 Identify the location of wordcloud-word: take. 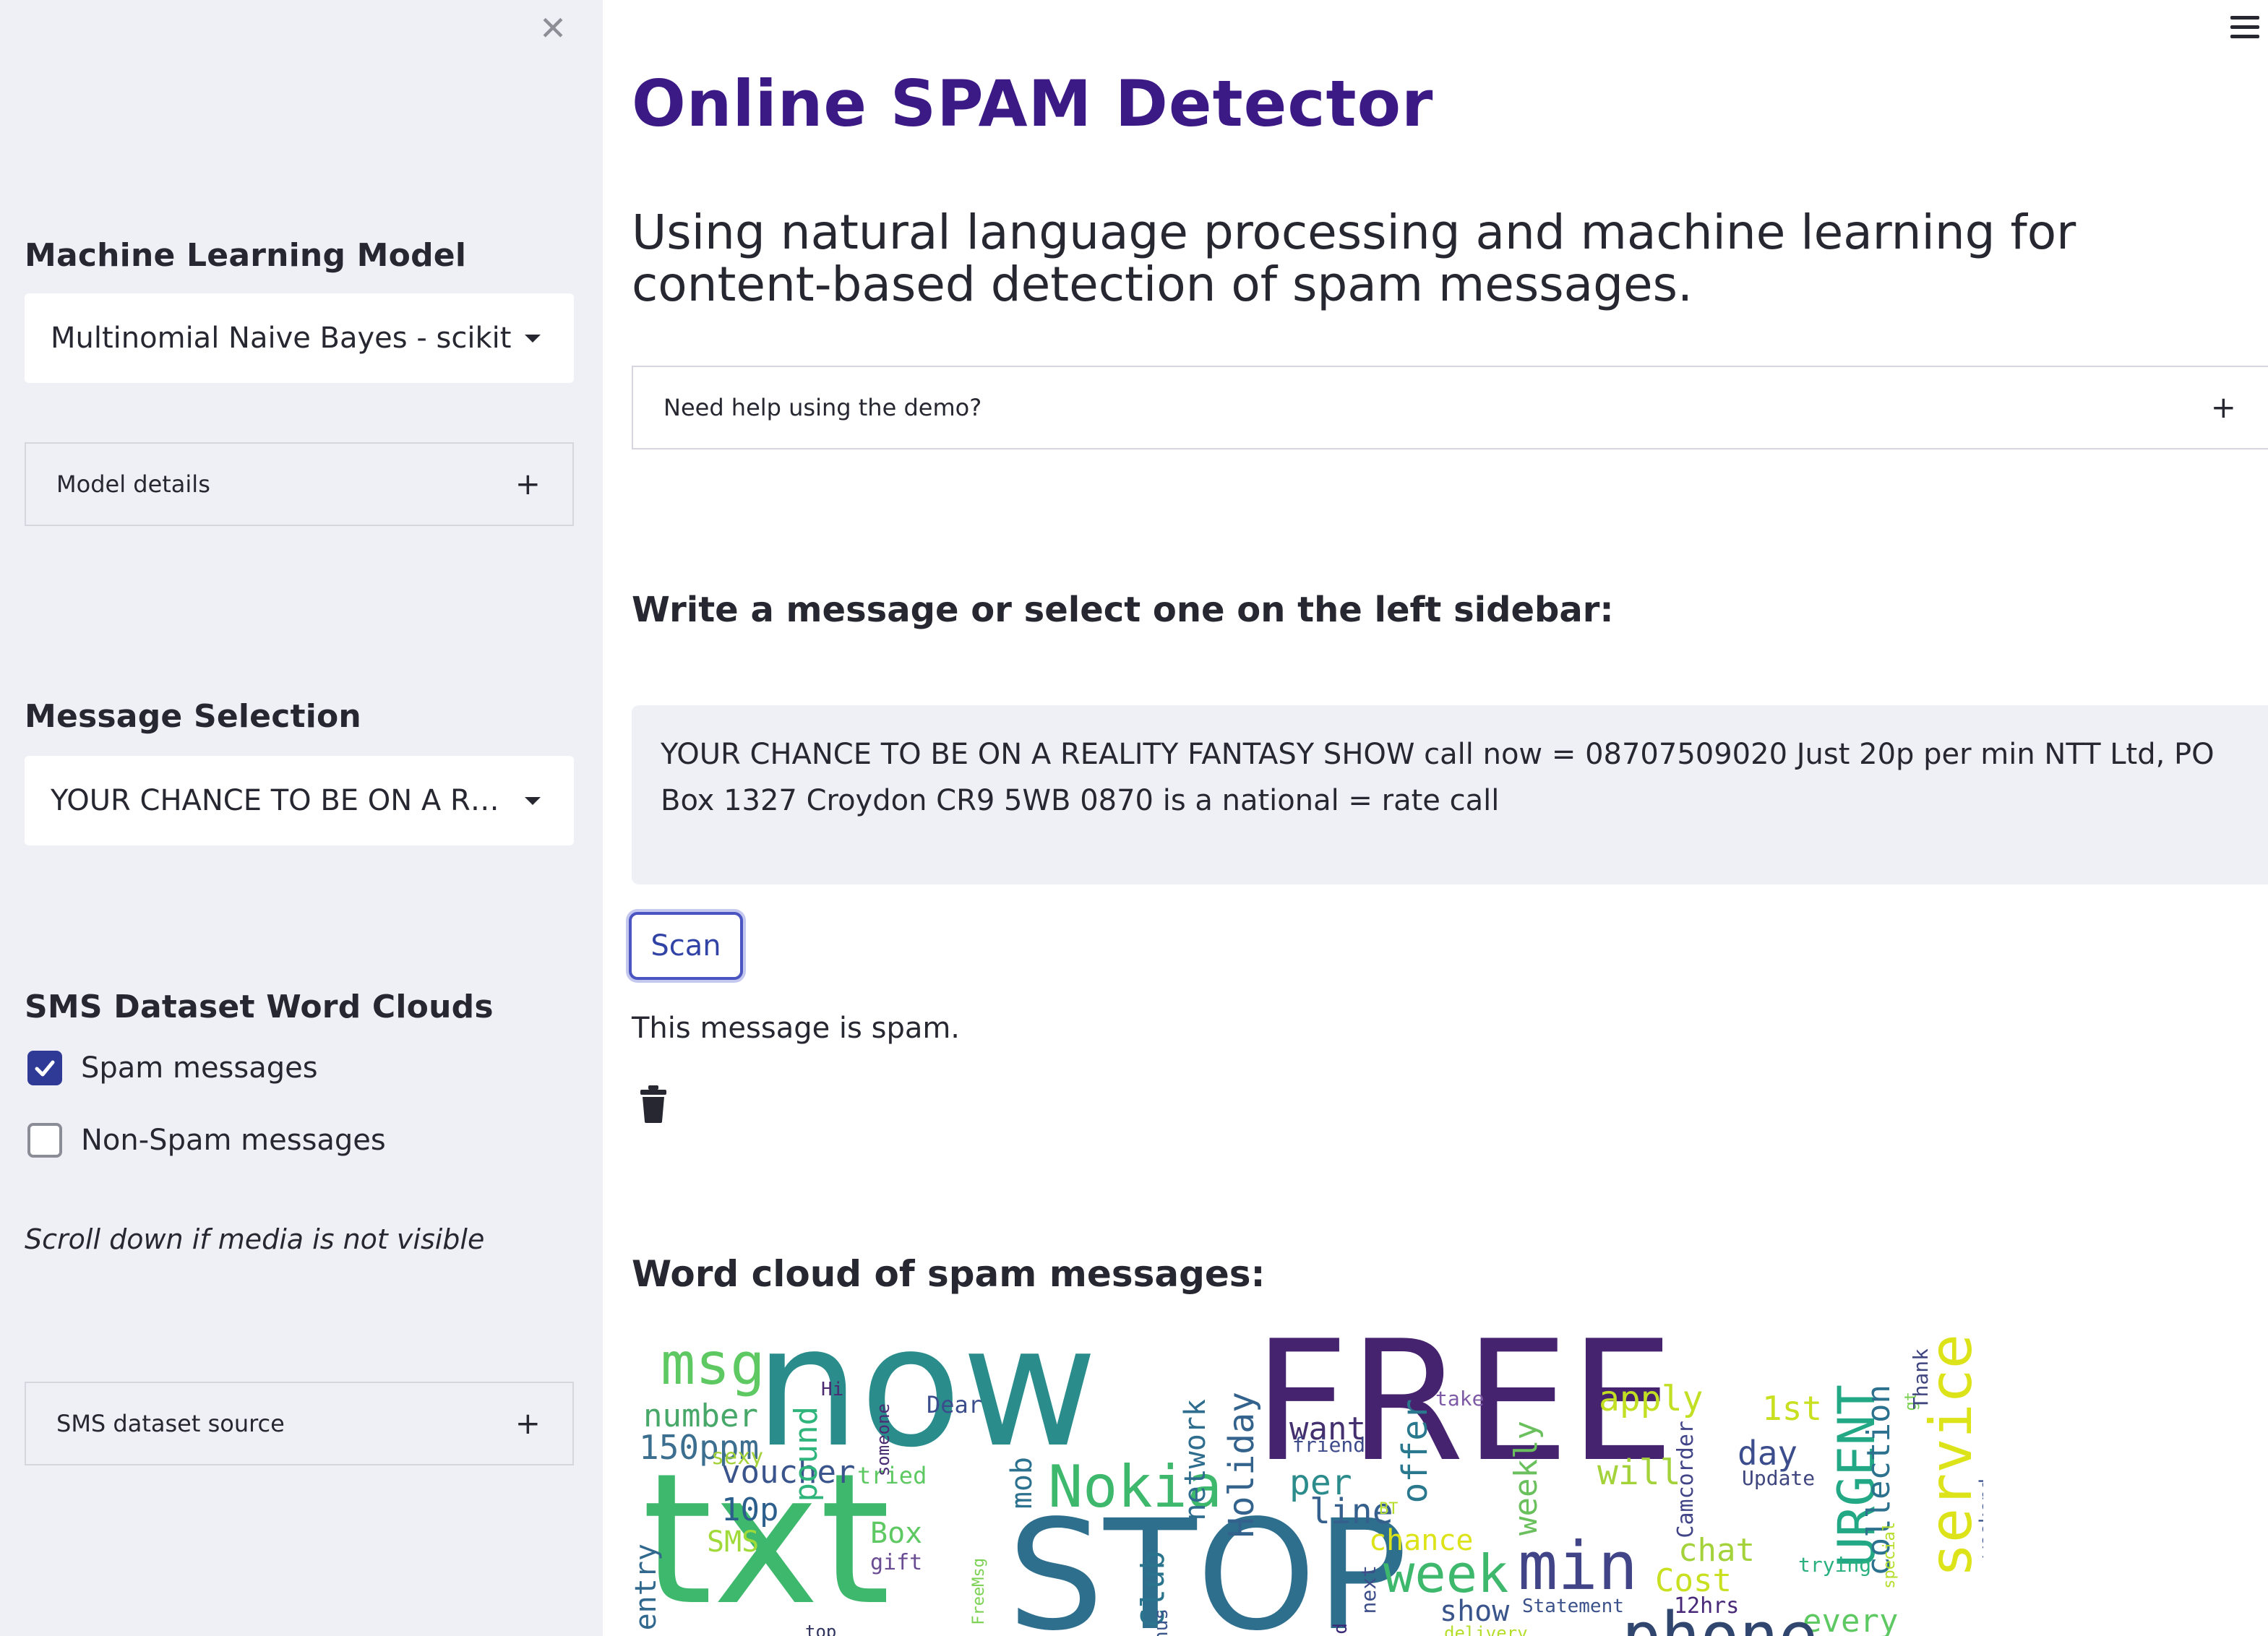
(1460, 1399).